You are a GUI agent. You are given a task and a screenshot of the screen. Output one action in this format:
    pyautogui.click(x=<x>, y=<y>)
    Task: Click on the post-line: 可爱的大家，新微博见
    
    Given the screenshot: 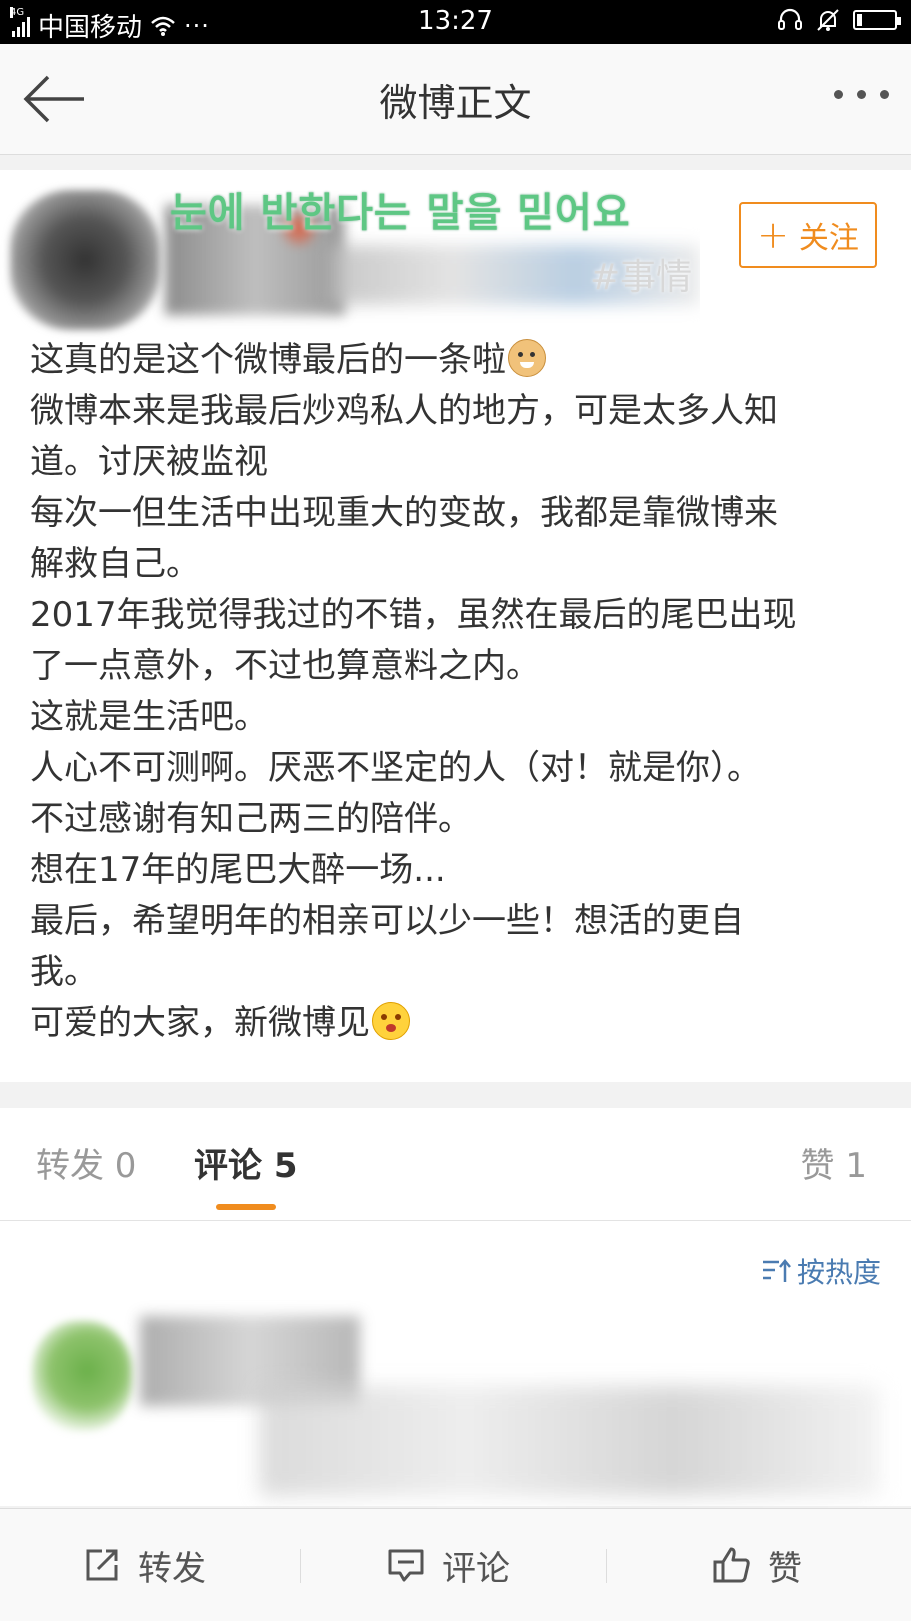 What is the action you would take?
    pyautogui.click(x=460, y=1023)
    